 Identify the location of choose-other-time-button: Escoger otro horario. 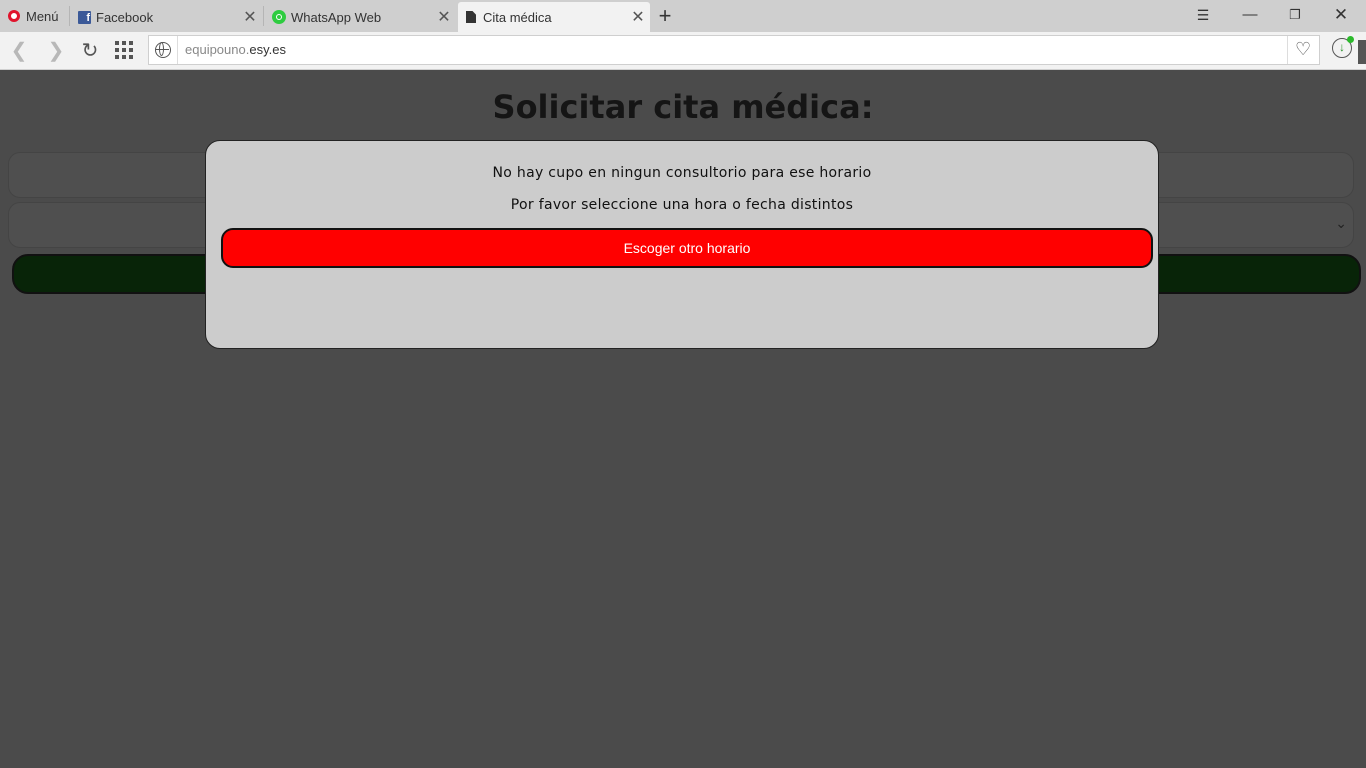
(687, 248).